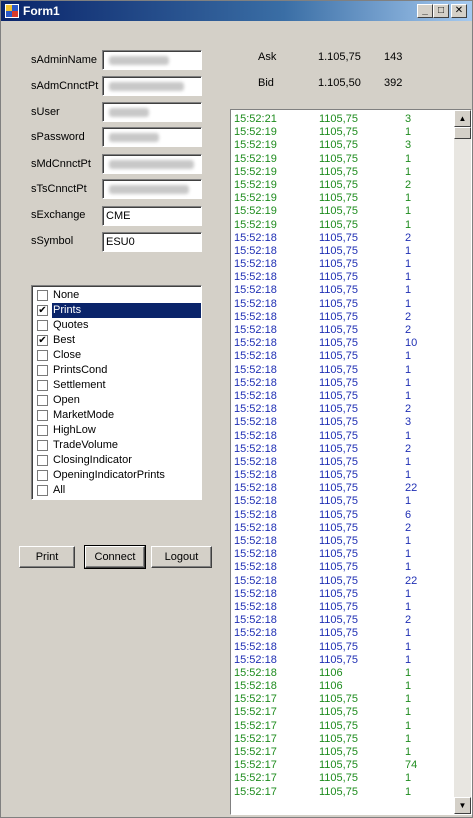 The image size is (473, 818). I want to click on vertical-scrollbar: ▲ ▼, so click(462, 462).